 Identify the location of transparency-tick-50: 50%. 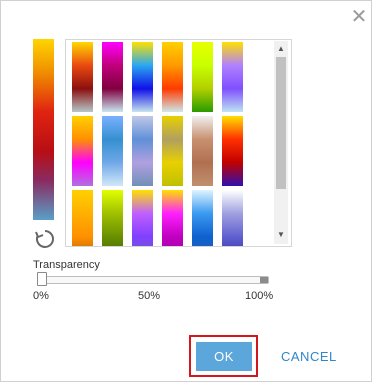
(149, 296).